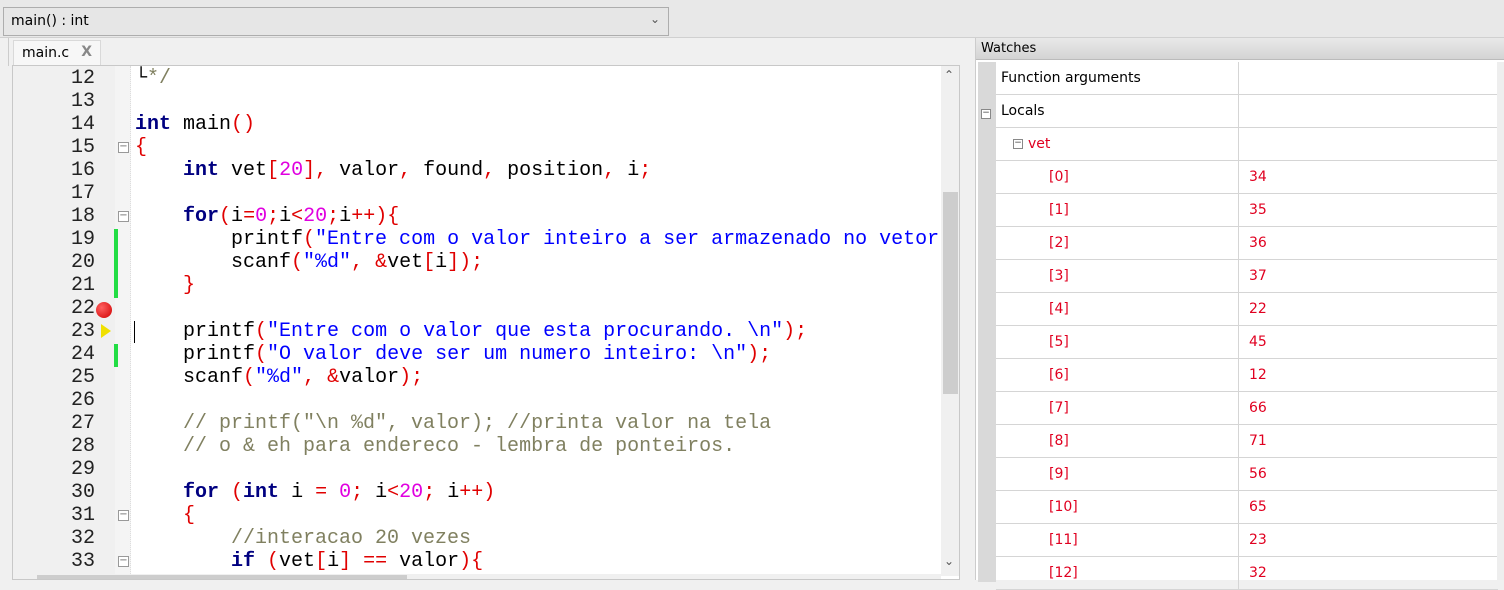 The width and height of the screenshot is (1504, 590). I want to click on code-token-kw: int, so click(261, 492).